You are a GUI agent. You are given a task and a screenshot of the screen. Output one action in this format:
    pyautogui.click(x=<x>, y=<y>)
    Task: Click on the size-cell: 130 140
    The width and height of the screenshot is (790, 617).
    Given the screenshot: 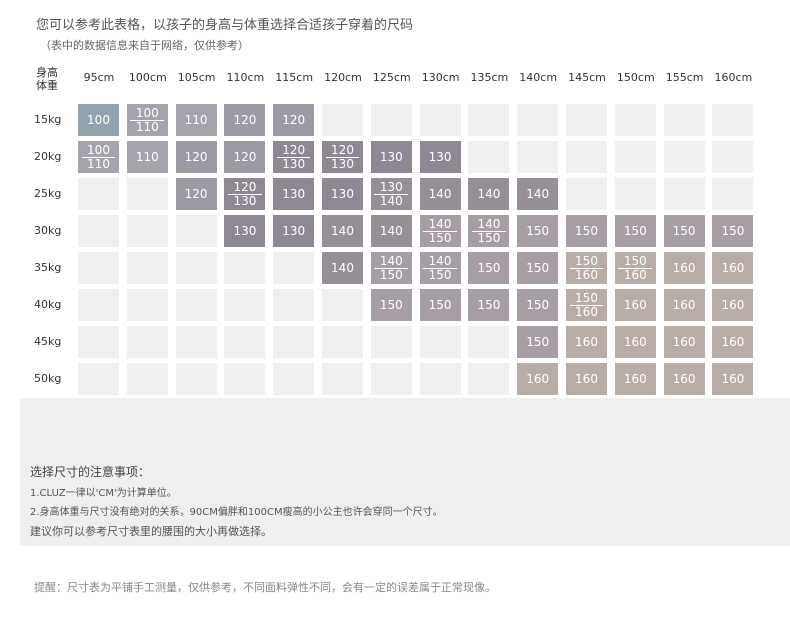 What is the action you would take?
    pyautogui.click(x=391, y=194)
    